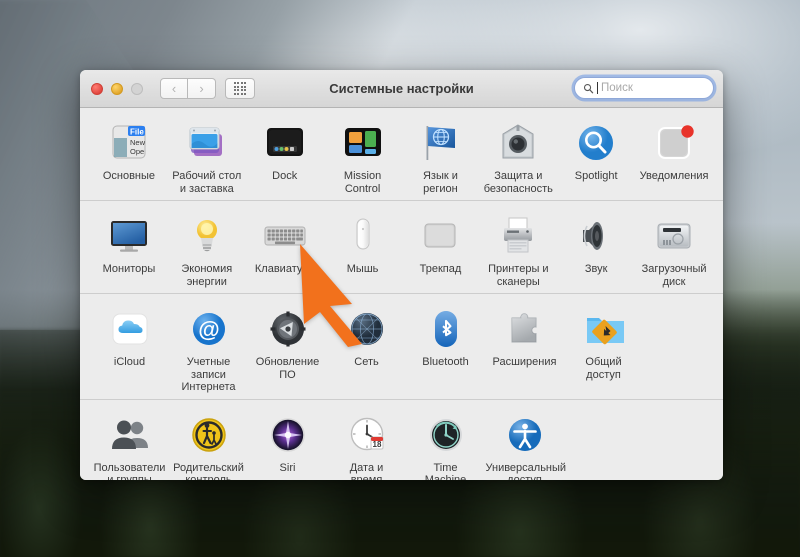 Image resolution: width=800 pixels, height=557 pixels. I want to click on pref-pane-dock: Dock, so click(285, 154).